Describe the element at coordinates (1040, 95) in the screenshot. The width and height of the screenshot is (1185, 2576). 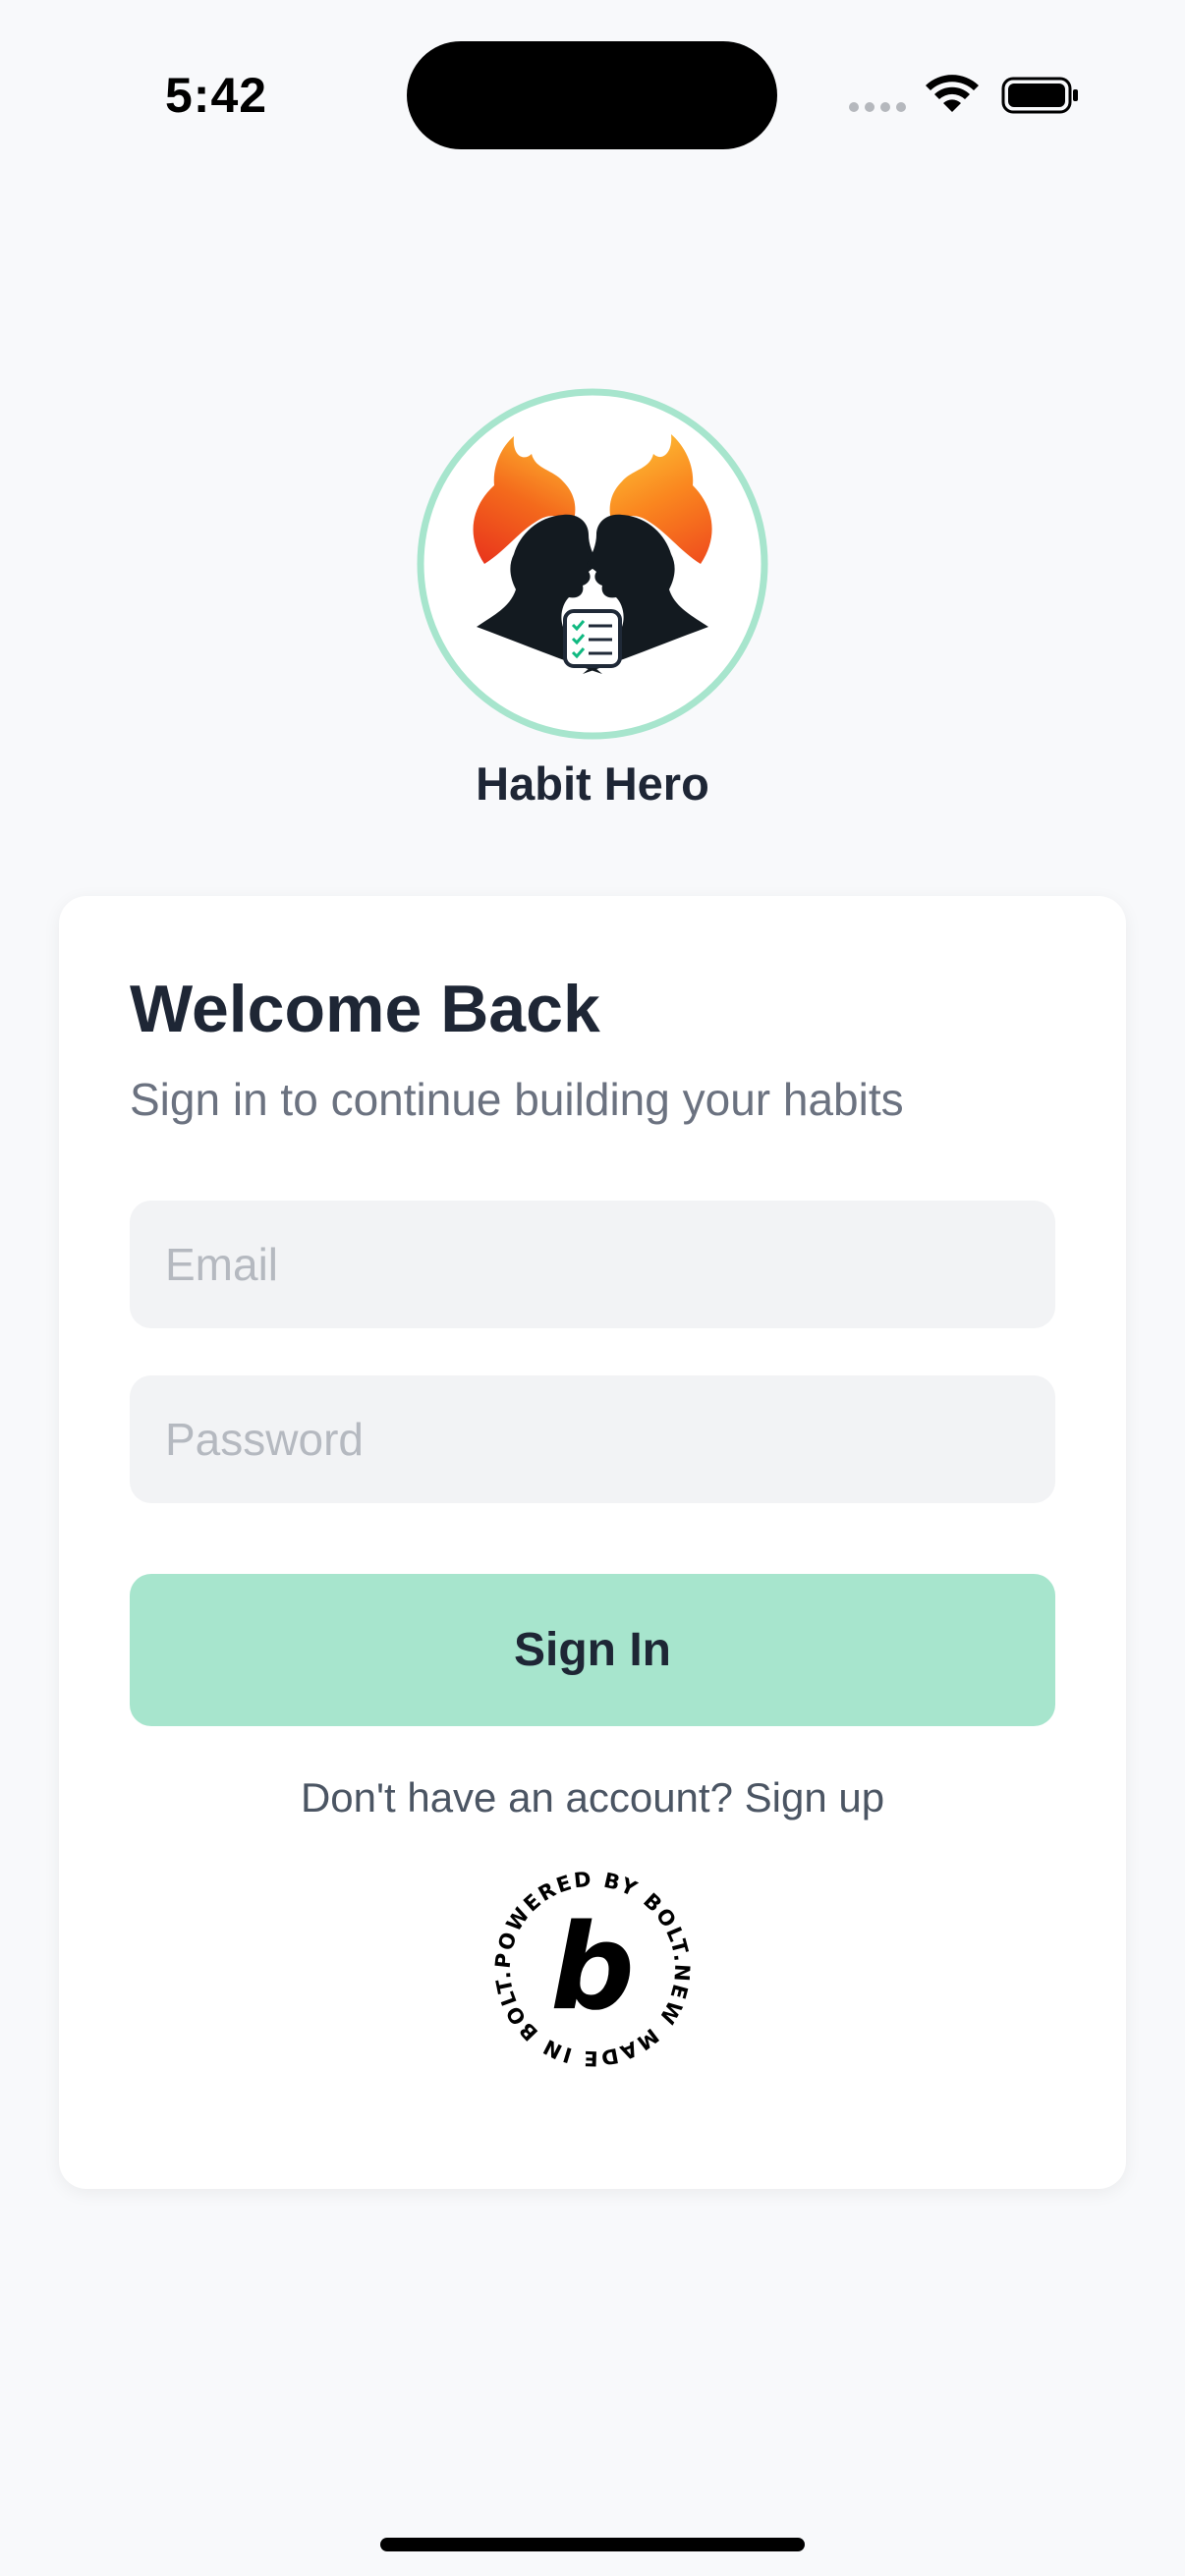
I see `battery-icon` at that location.